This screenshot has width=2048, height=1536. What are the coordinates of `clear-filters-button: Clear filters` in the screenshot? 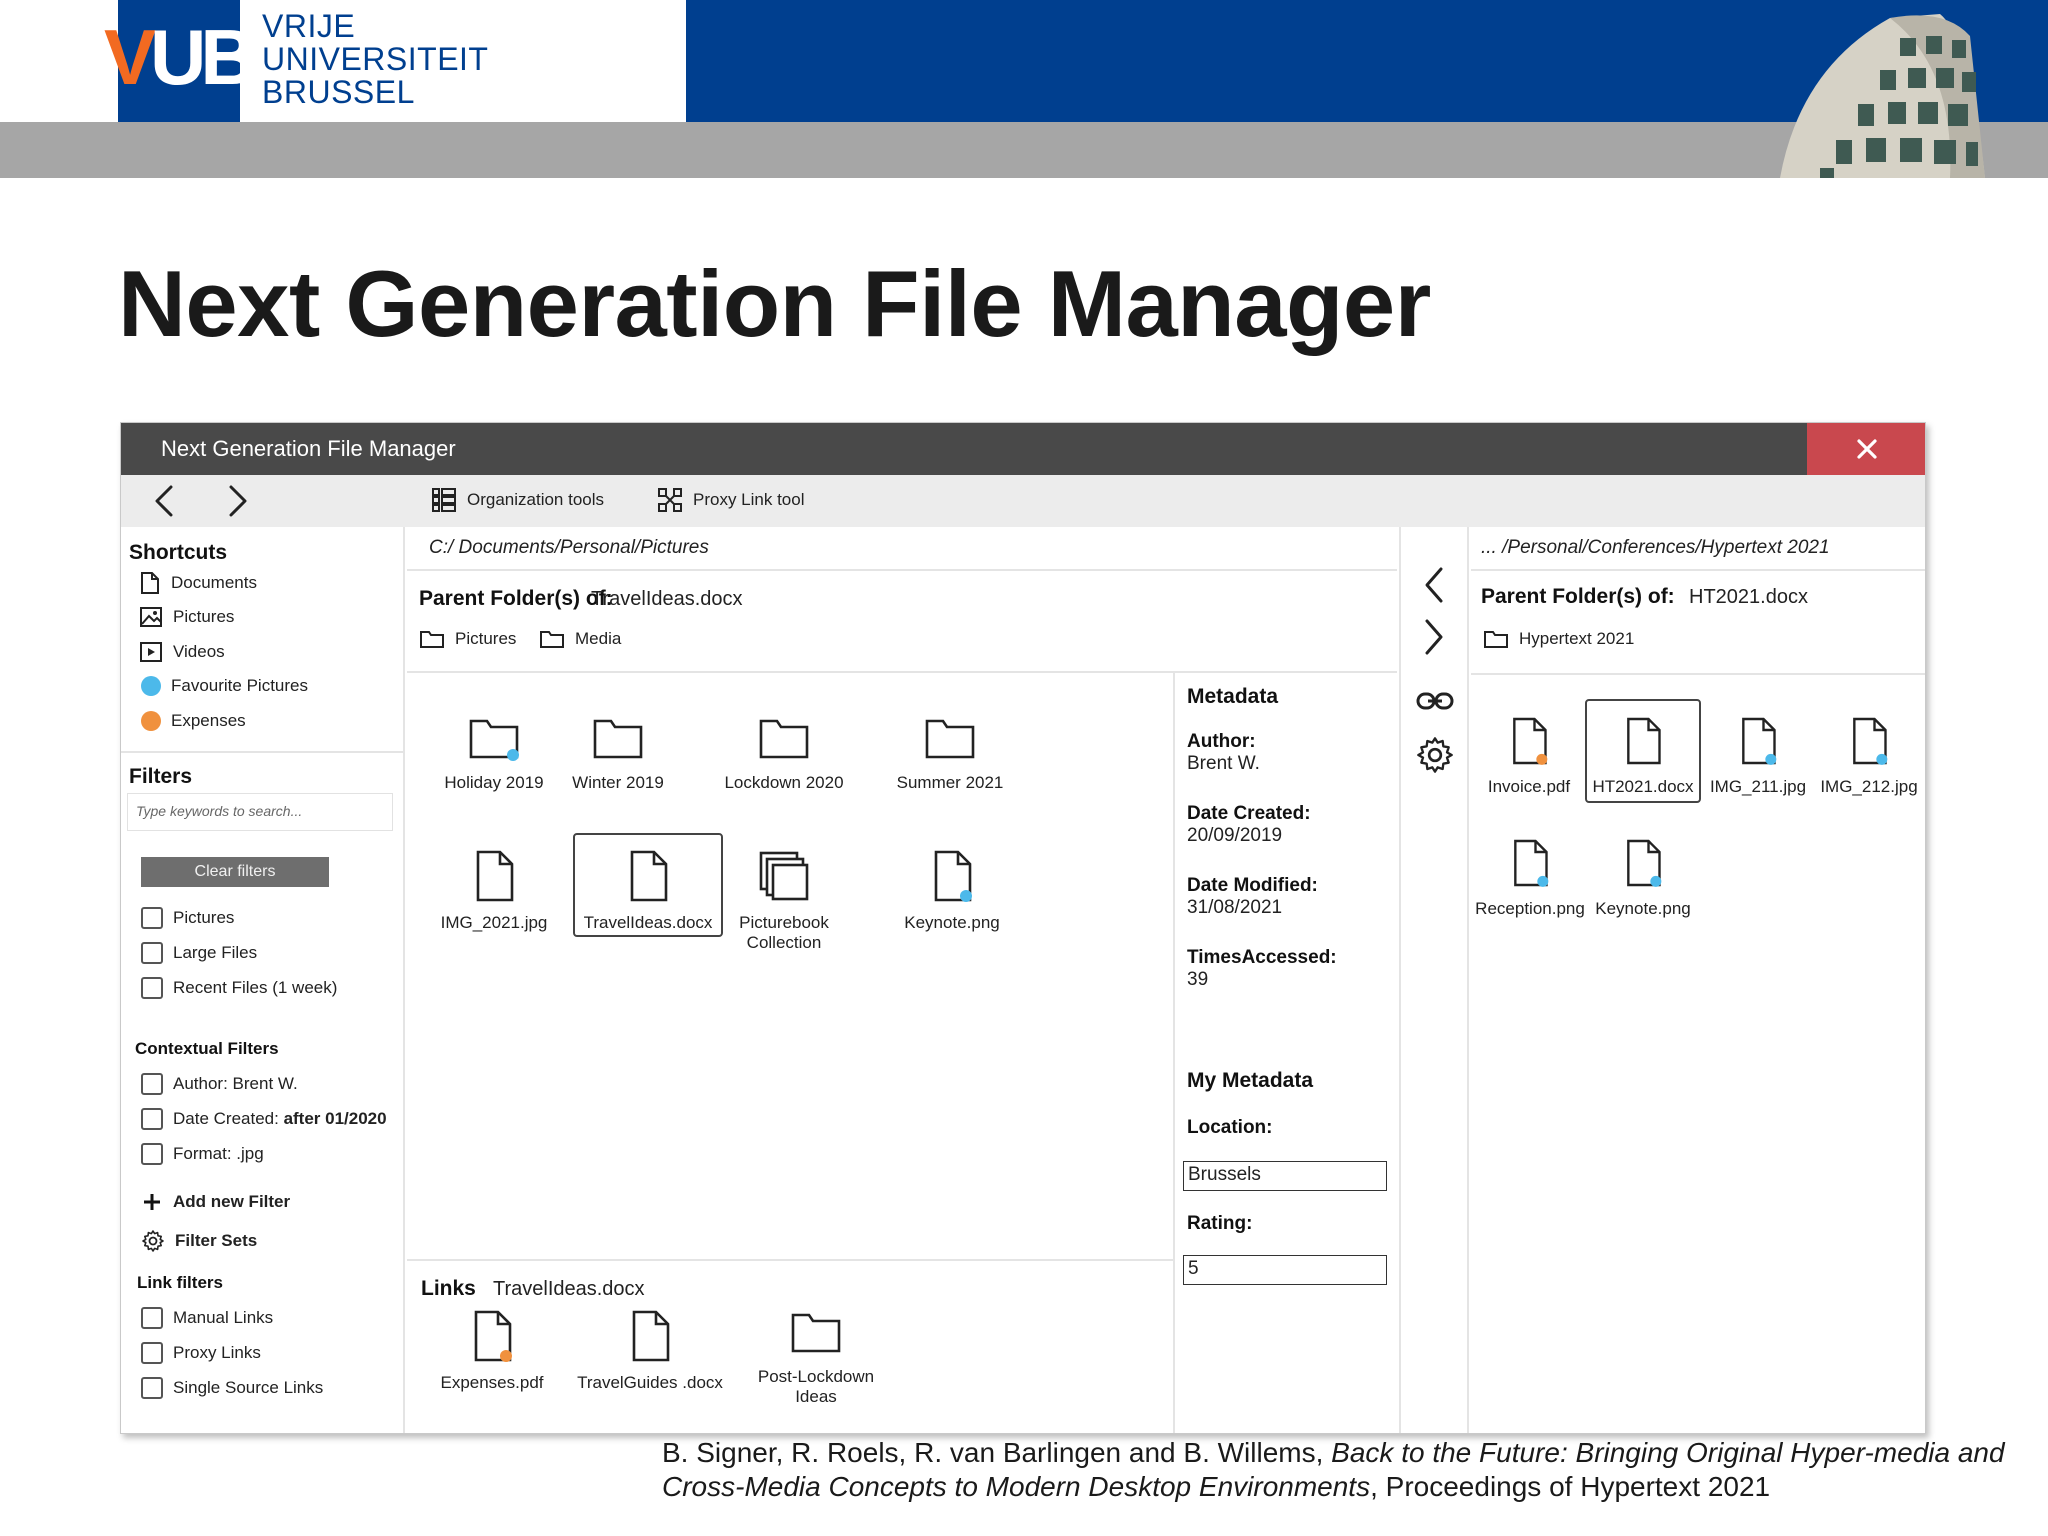 It's located at (235, 872).